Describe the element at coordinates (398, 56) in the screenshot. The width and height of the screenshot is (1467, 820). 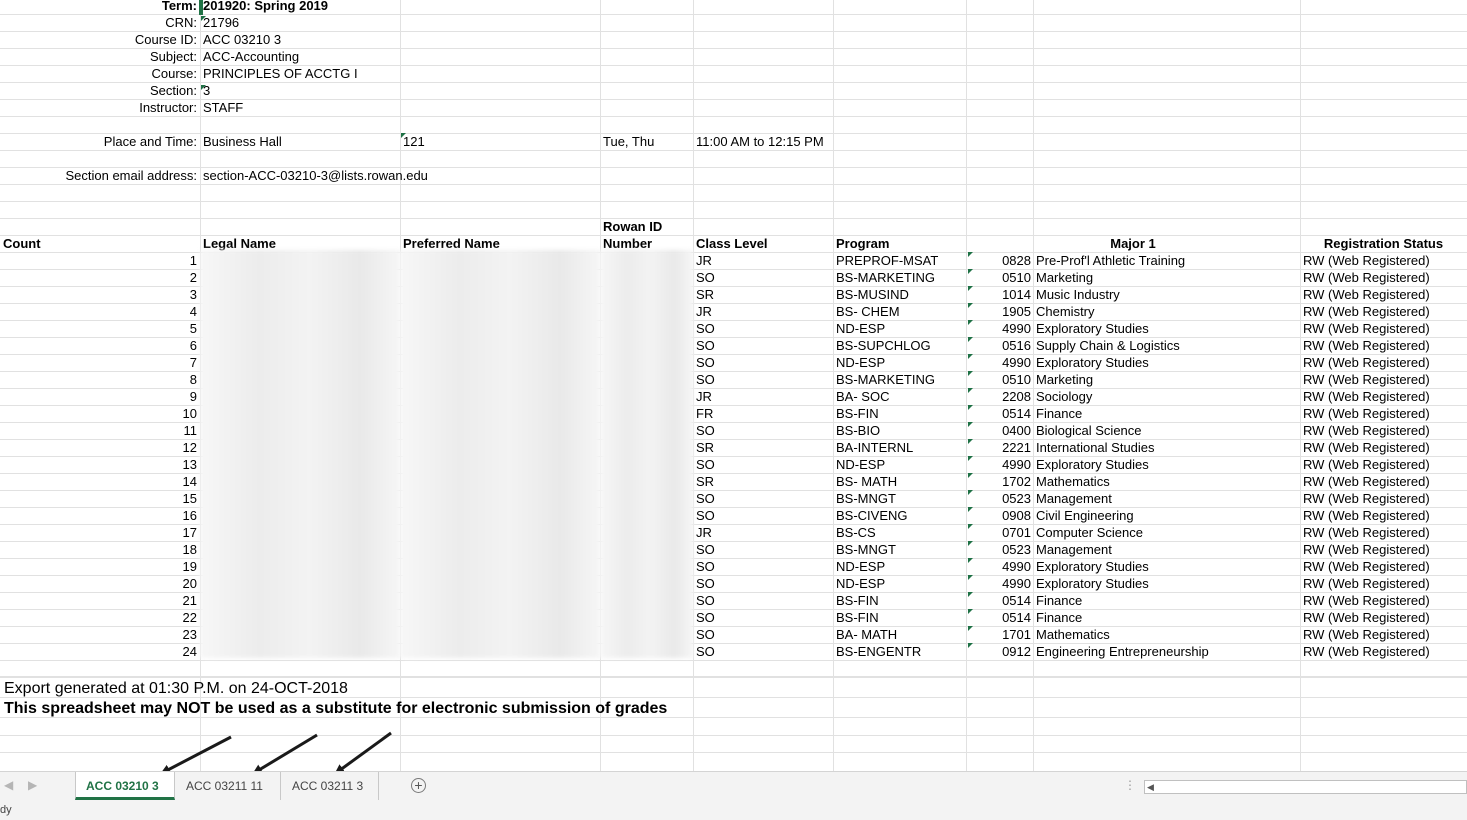
I see `header-value: ACC-Accounting` at that location.